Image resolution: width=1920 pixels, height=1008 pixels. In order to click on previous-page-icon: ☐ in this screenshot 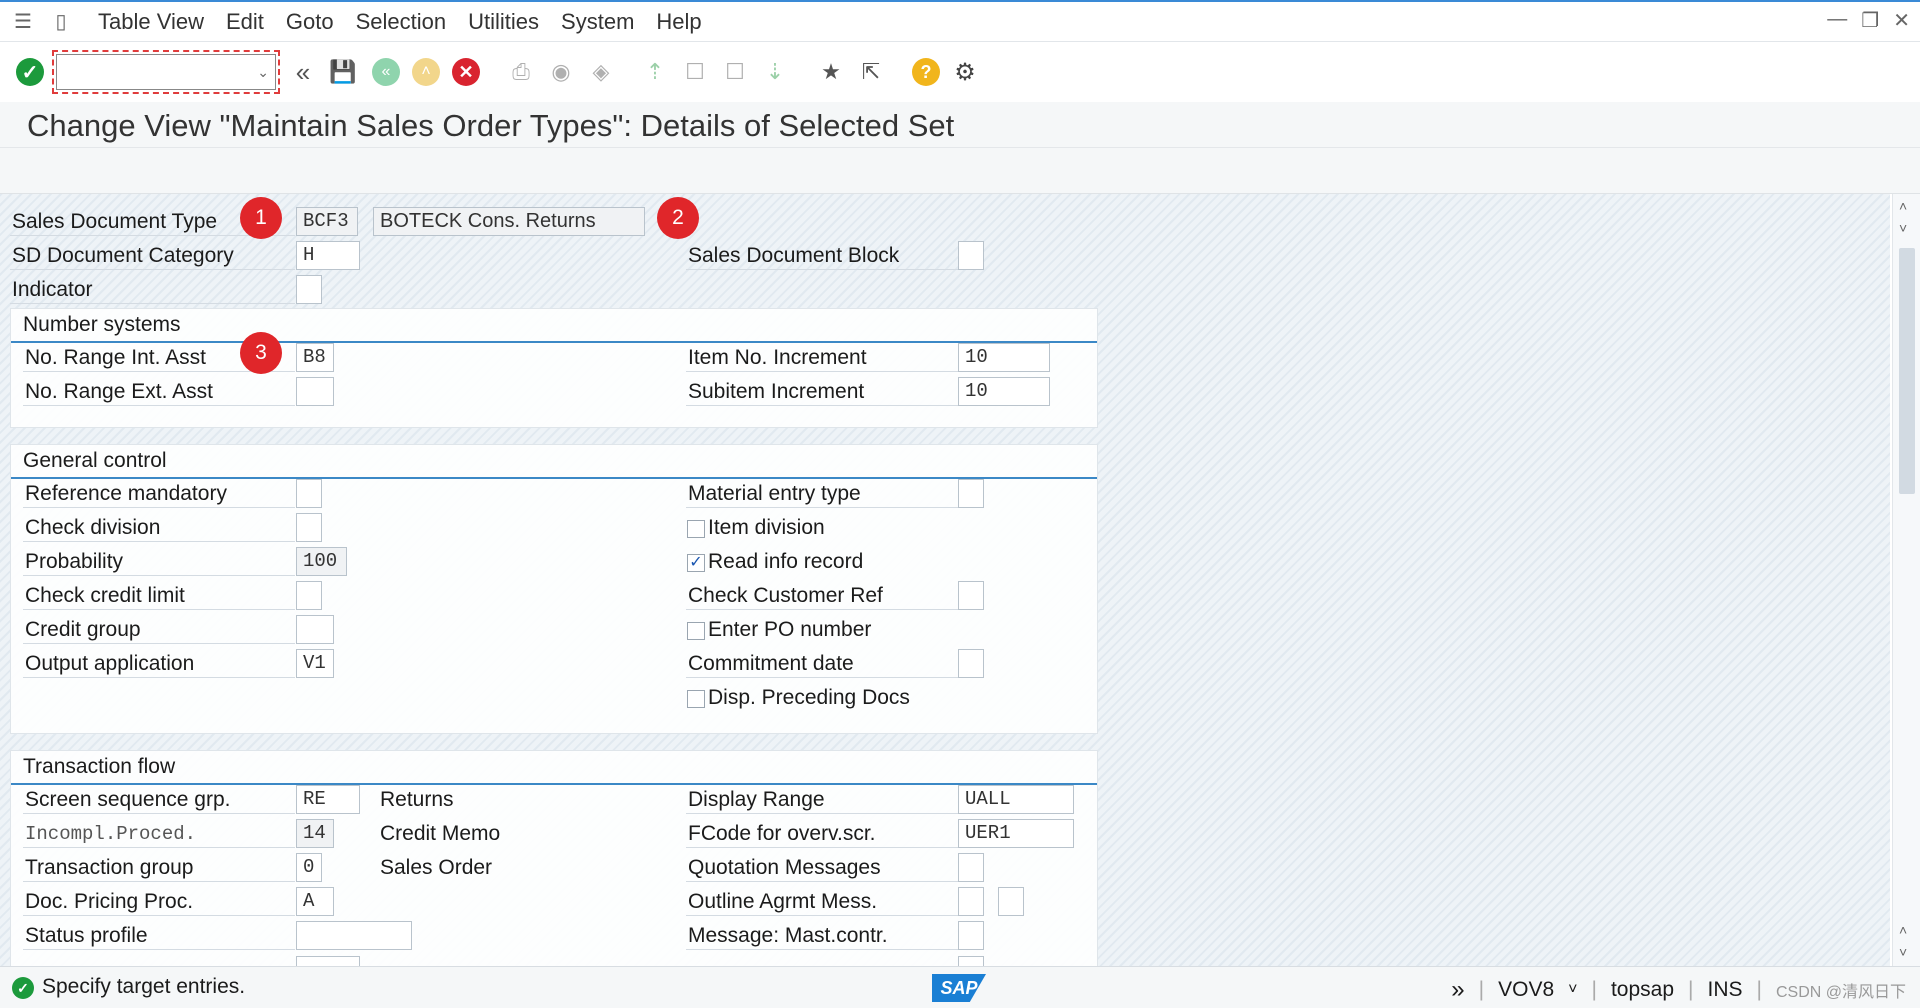, I will do `click(695, 72)`.